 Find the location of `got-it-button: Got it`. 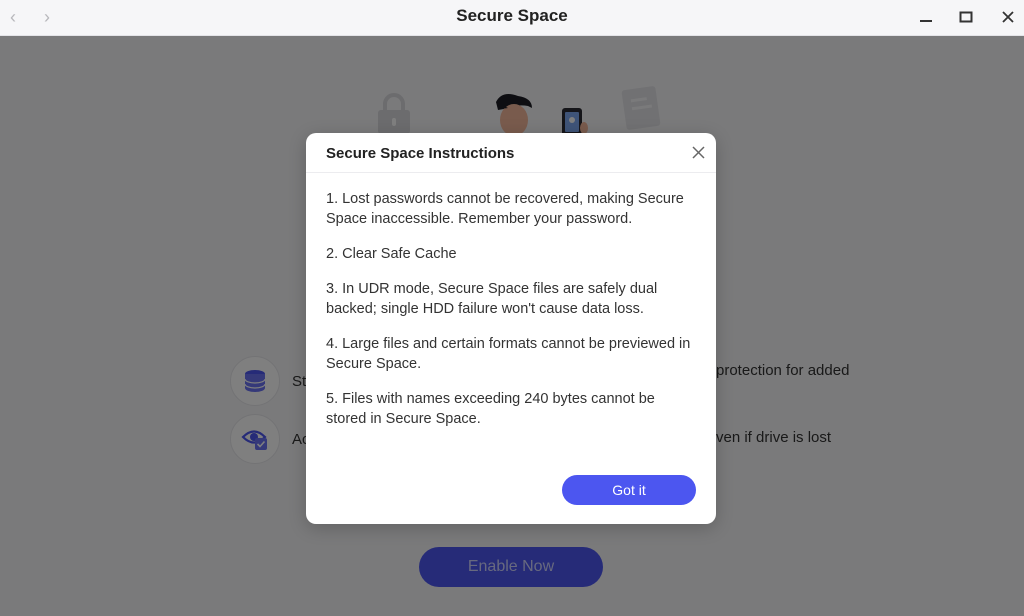

got-it-button: Got it is located at coordinates (629, 490).